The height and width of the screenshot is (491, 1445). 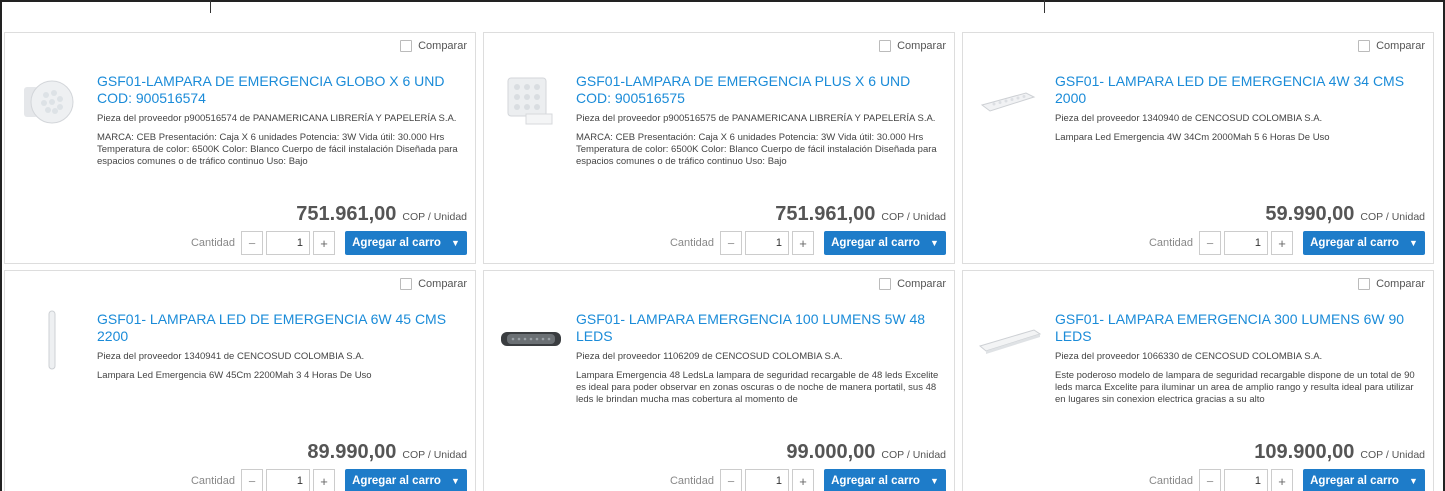 I want to click on price: 59.990,00 COP / Unidad, so click(x=1345, y=214).